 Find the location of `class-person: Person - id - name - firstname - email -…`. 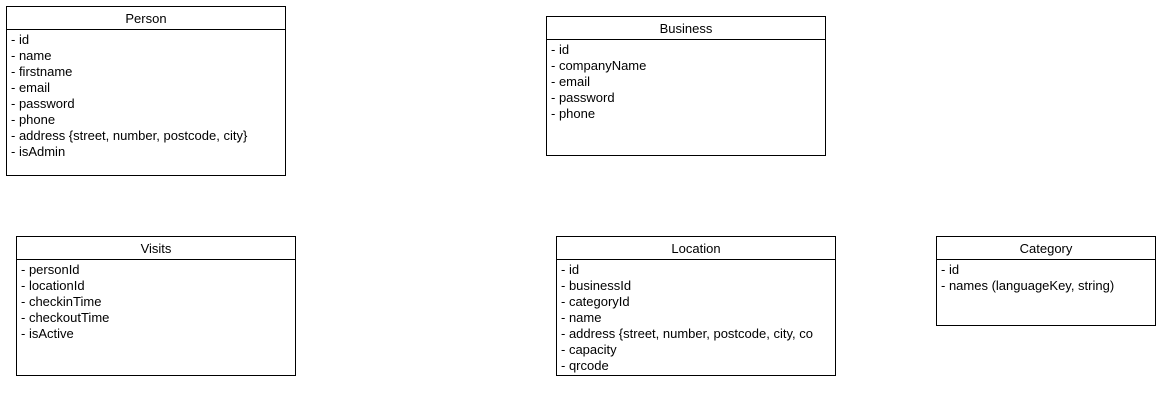

class-person: Person - id - name - firstname - email -… is located at coordinates (146, 91).